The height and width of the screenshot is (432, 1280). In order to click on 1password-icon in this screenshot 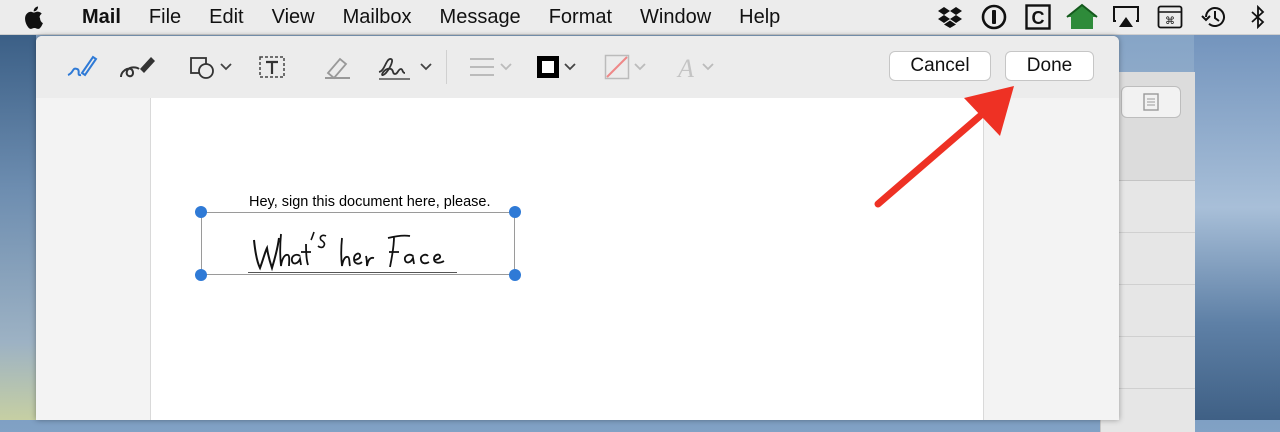, I will do `click(994, 17)`.